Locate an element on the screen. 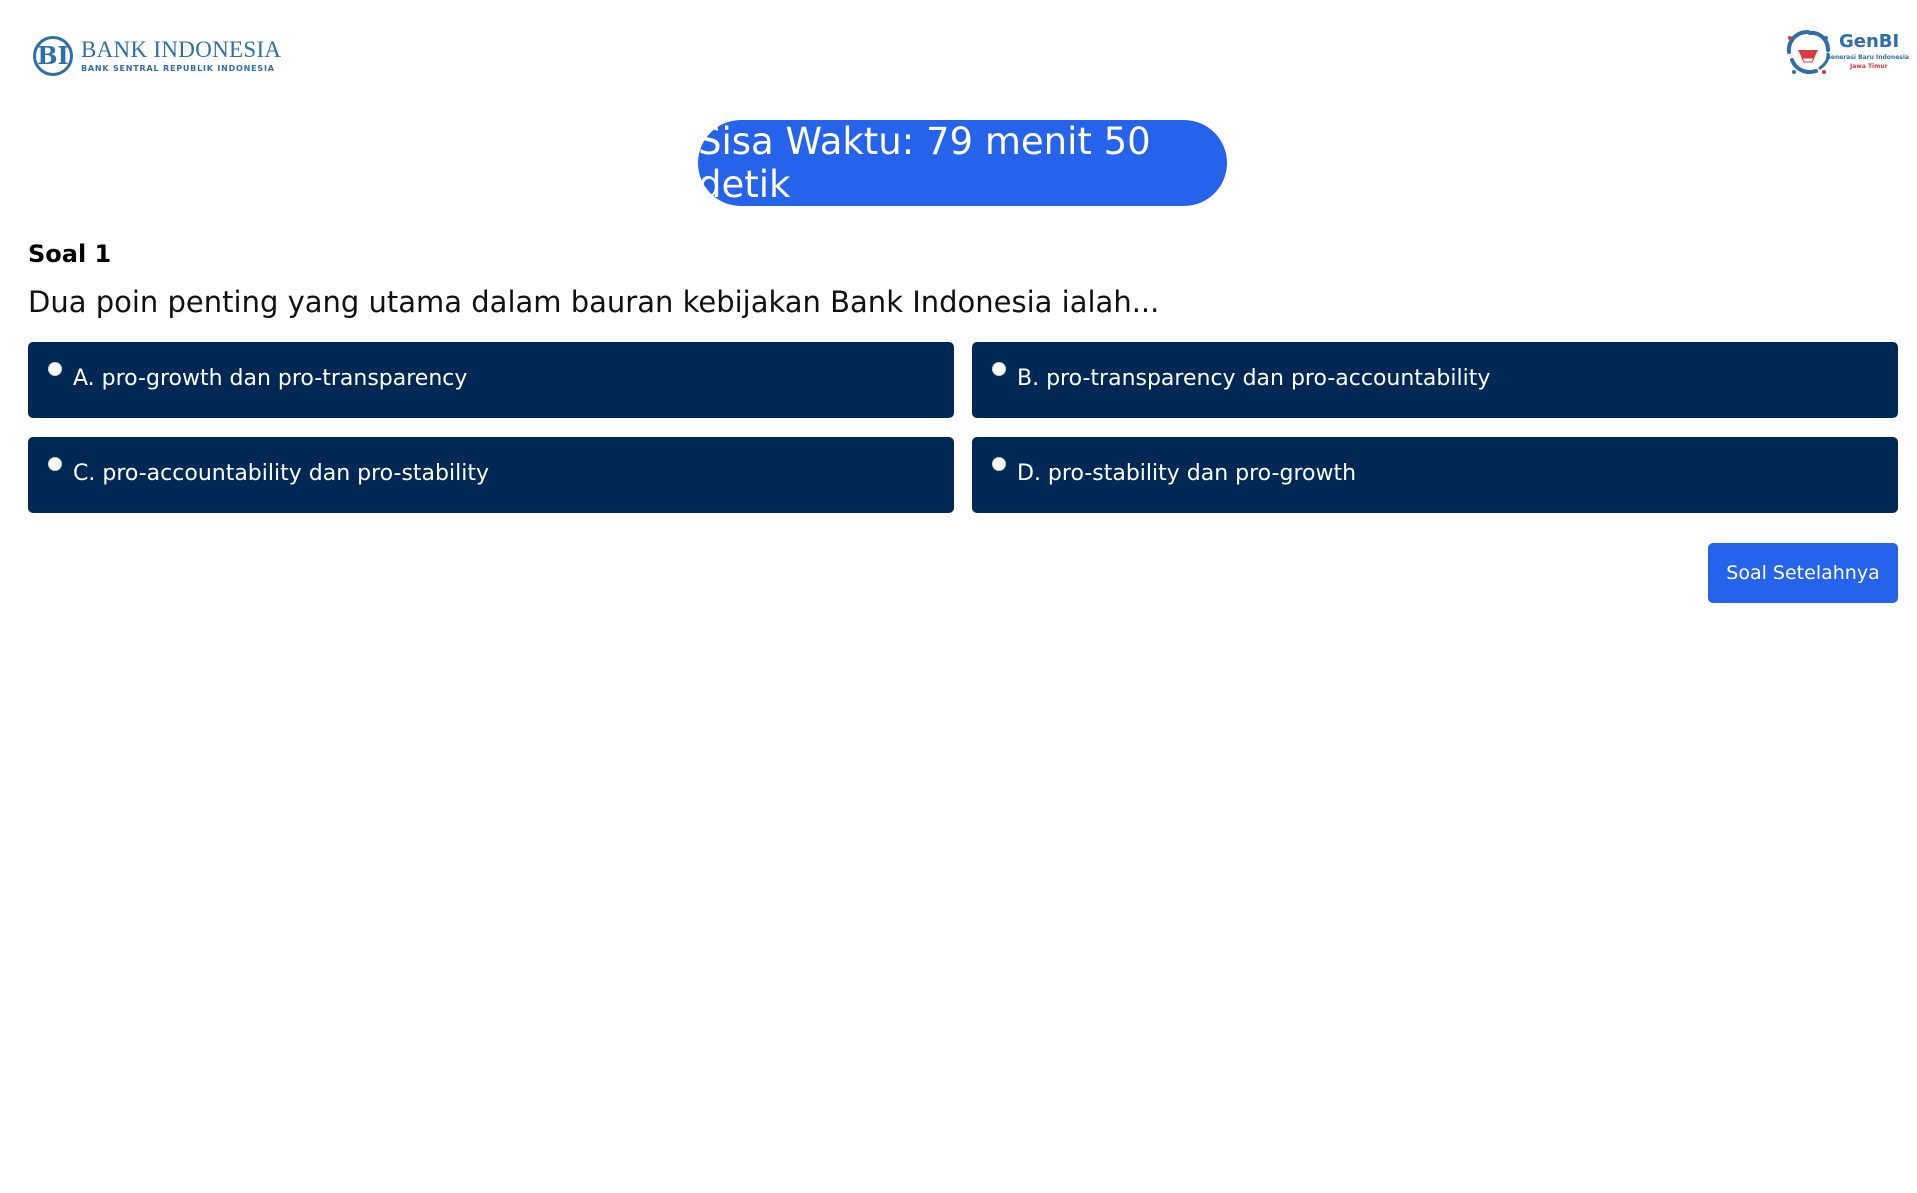 The width and height of the screenshot is (1917, 1193). genbi-region: Jawa Timur is located at coordinates (1869, 66).